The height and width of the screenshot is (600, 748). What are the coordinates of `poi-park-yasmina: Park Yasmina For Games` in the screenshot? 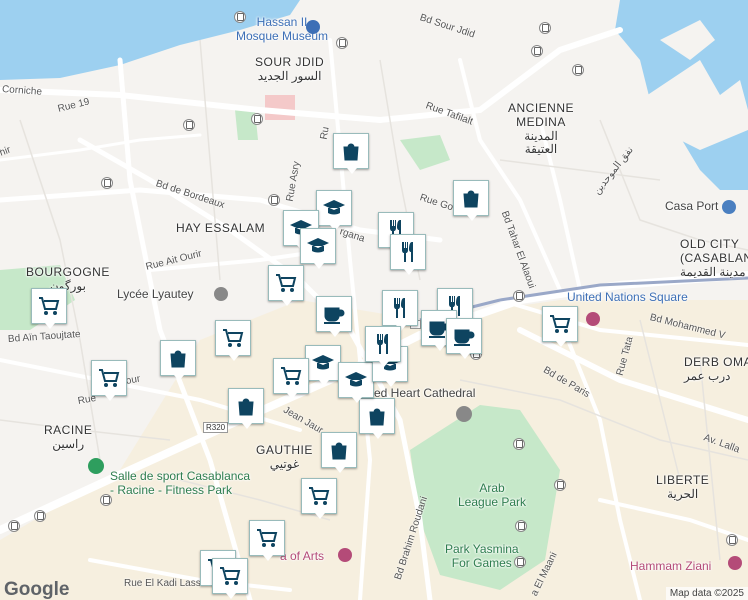 It's located at (482, 556).